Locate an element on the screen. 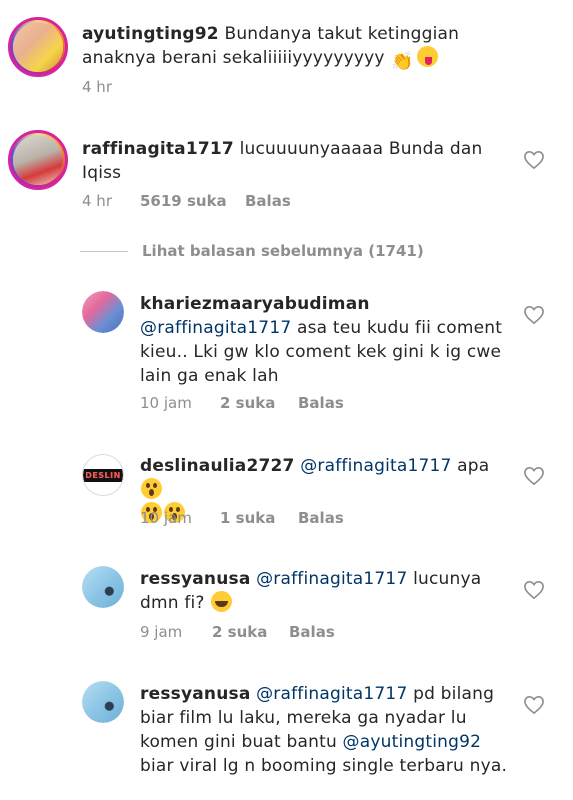  reply-meta: 10 jam 1 suka Balas is located at coordinates (242, 518).